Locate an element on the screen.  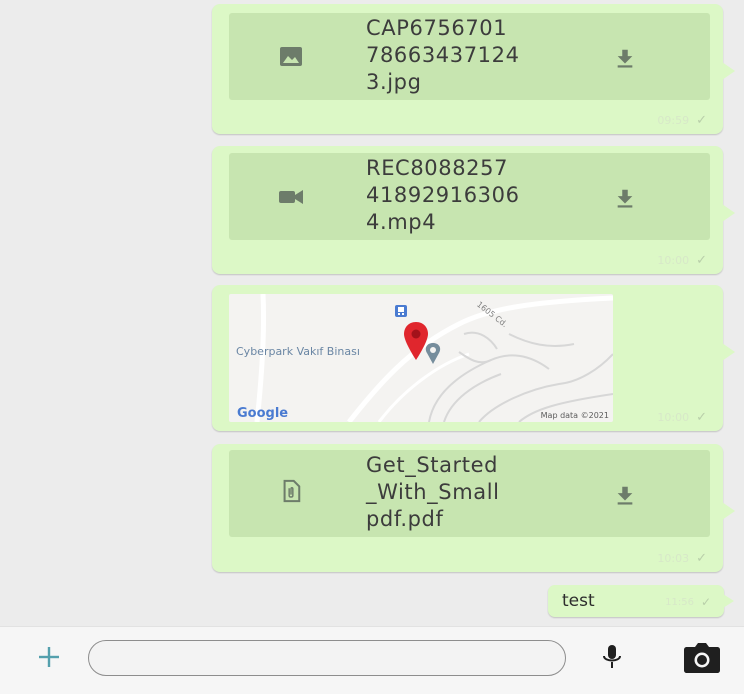
file-attachment-card: Get_Started _With_Small pdf.pdf is located at coordinates (469, 493).